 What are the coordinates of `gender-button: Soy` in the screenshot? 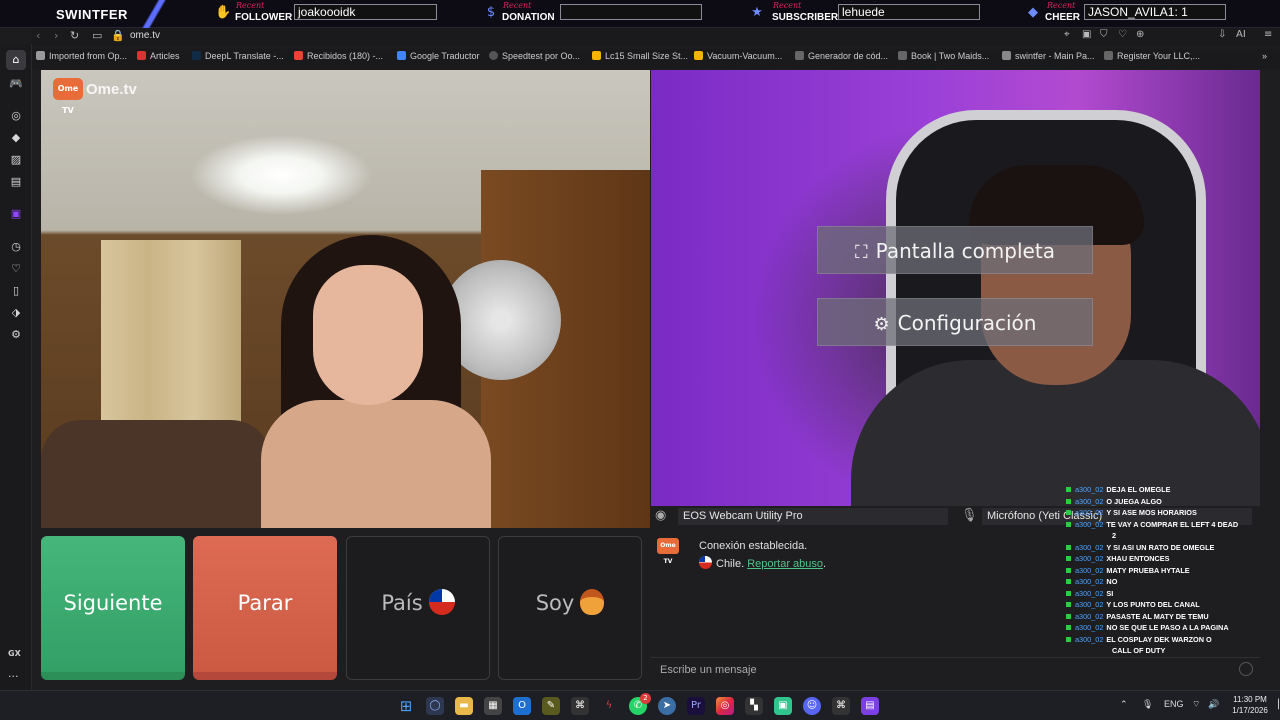 It's located at (570, 608).